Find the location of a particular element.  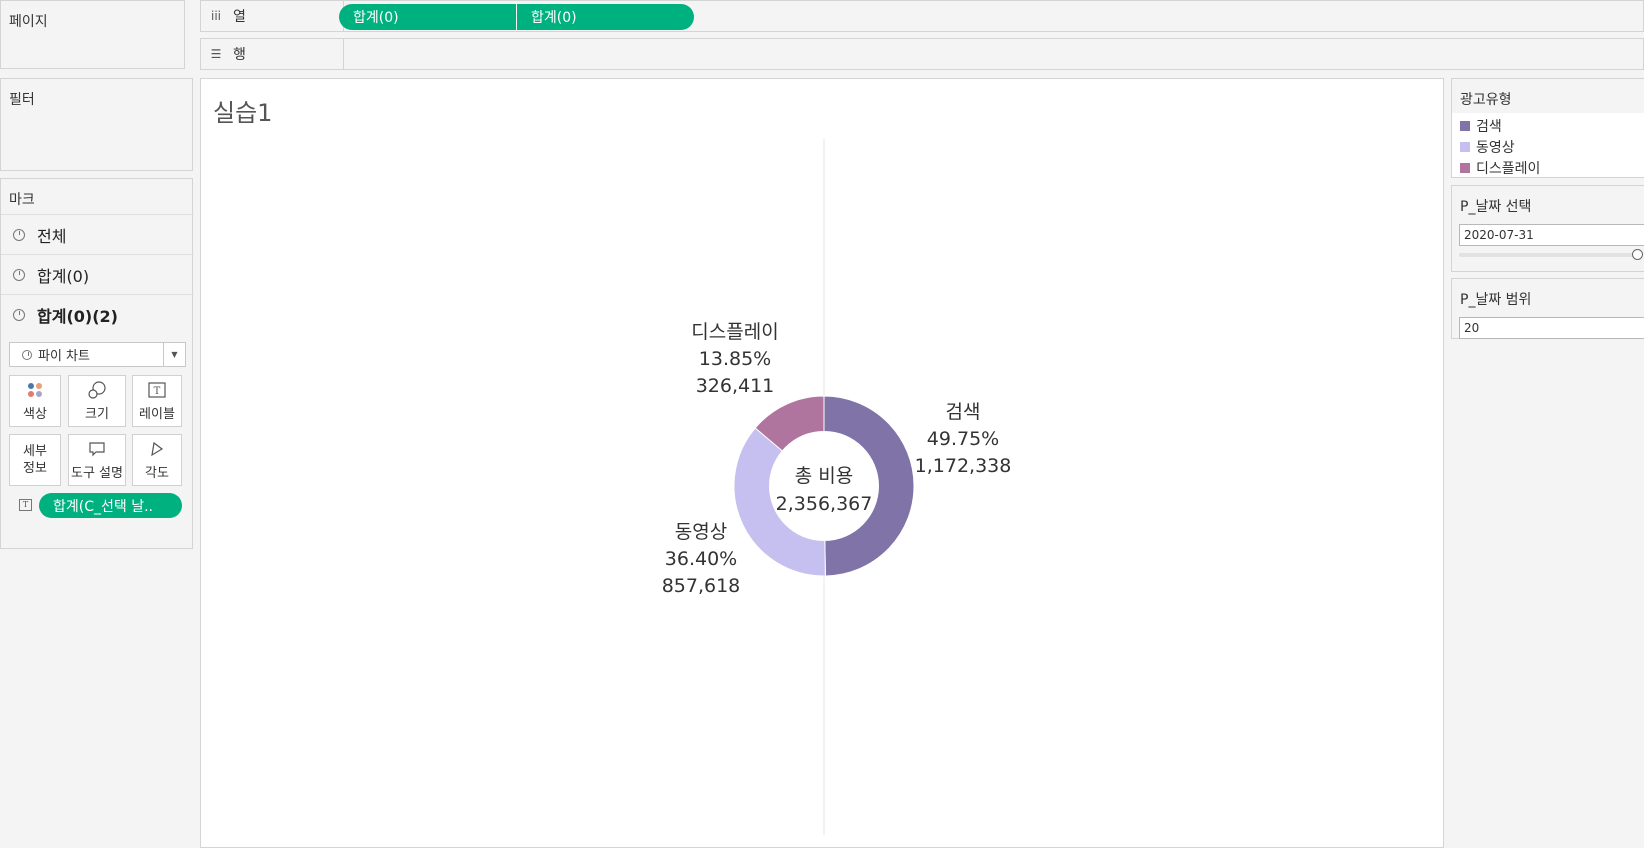

marks-card-title: 마크 is located at coordinates (22, 200).